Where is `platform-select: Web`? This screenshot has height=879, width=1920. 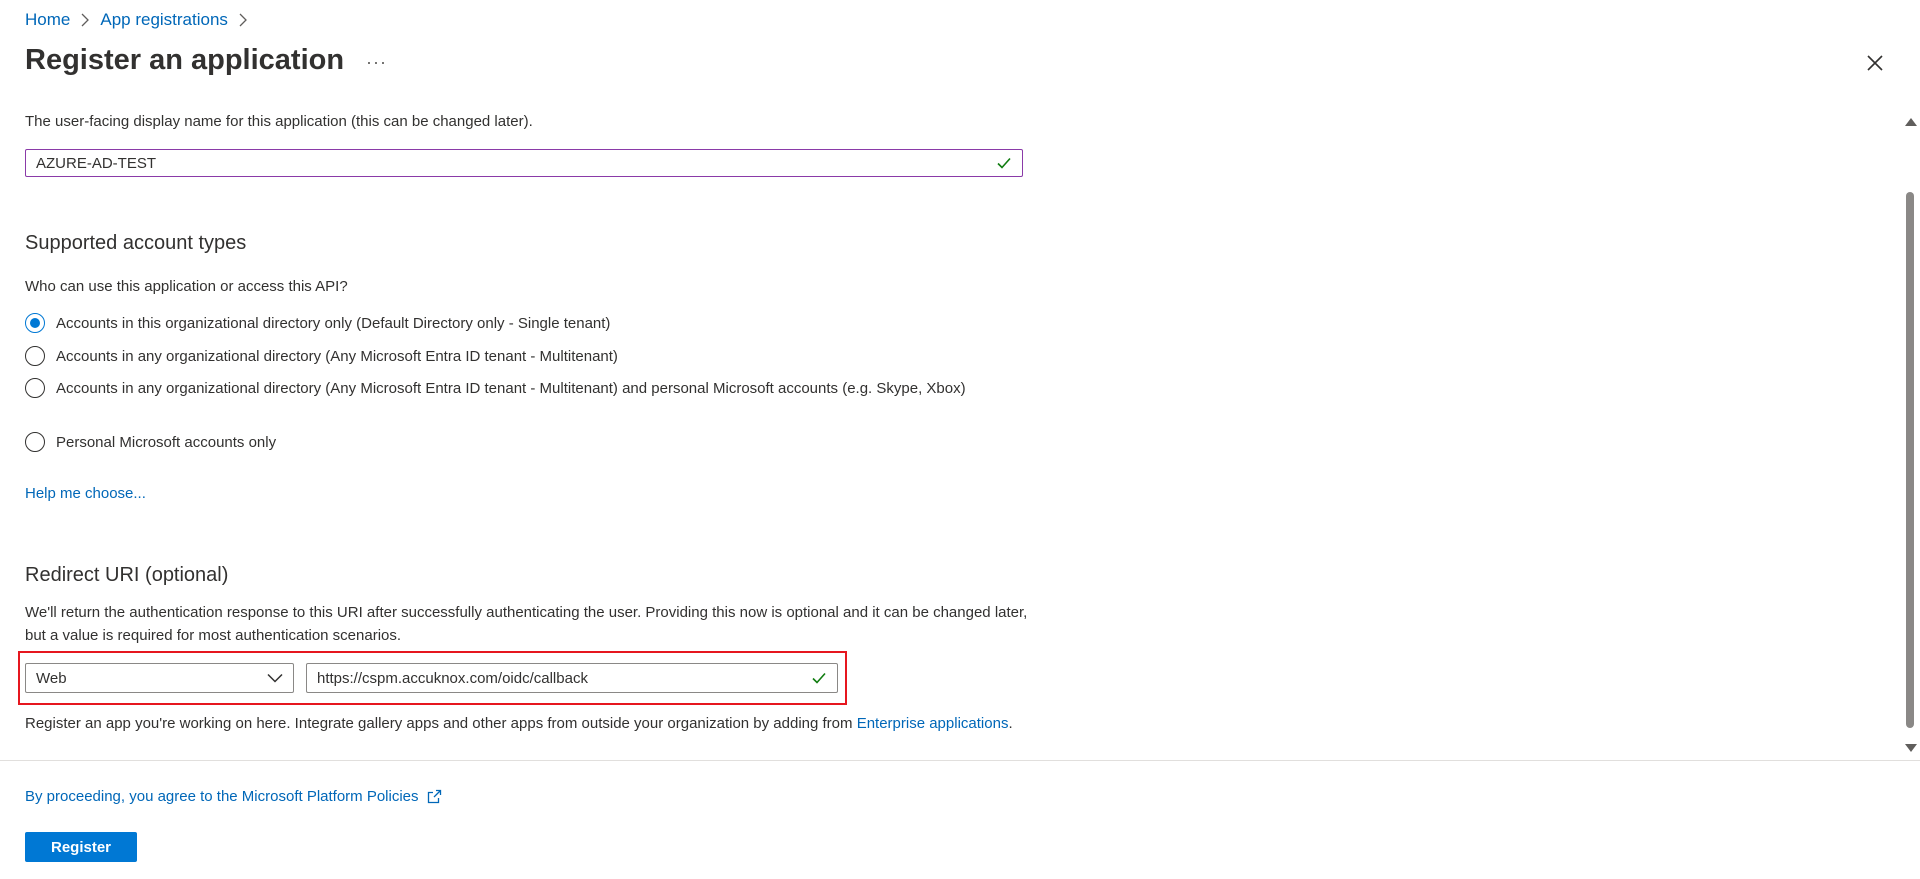 platform-select: Web is located at coordinates (159, 678).